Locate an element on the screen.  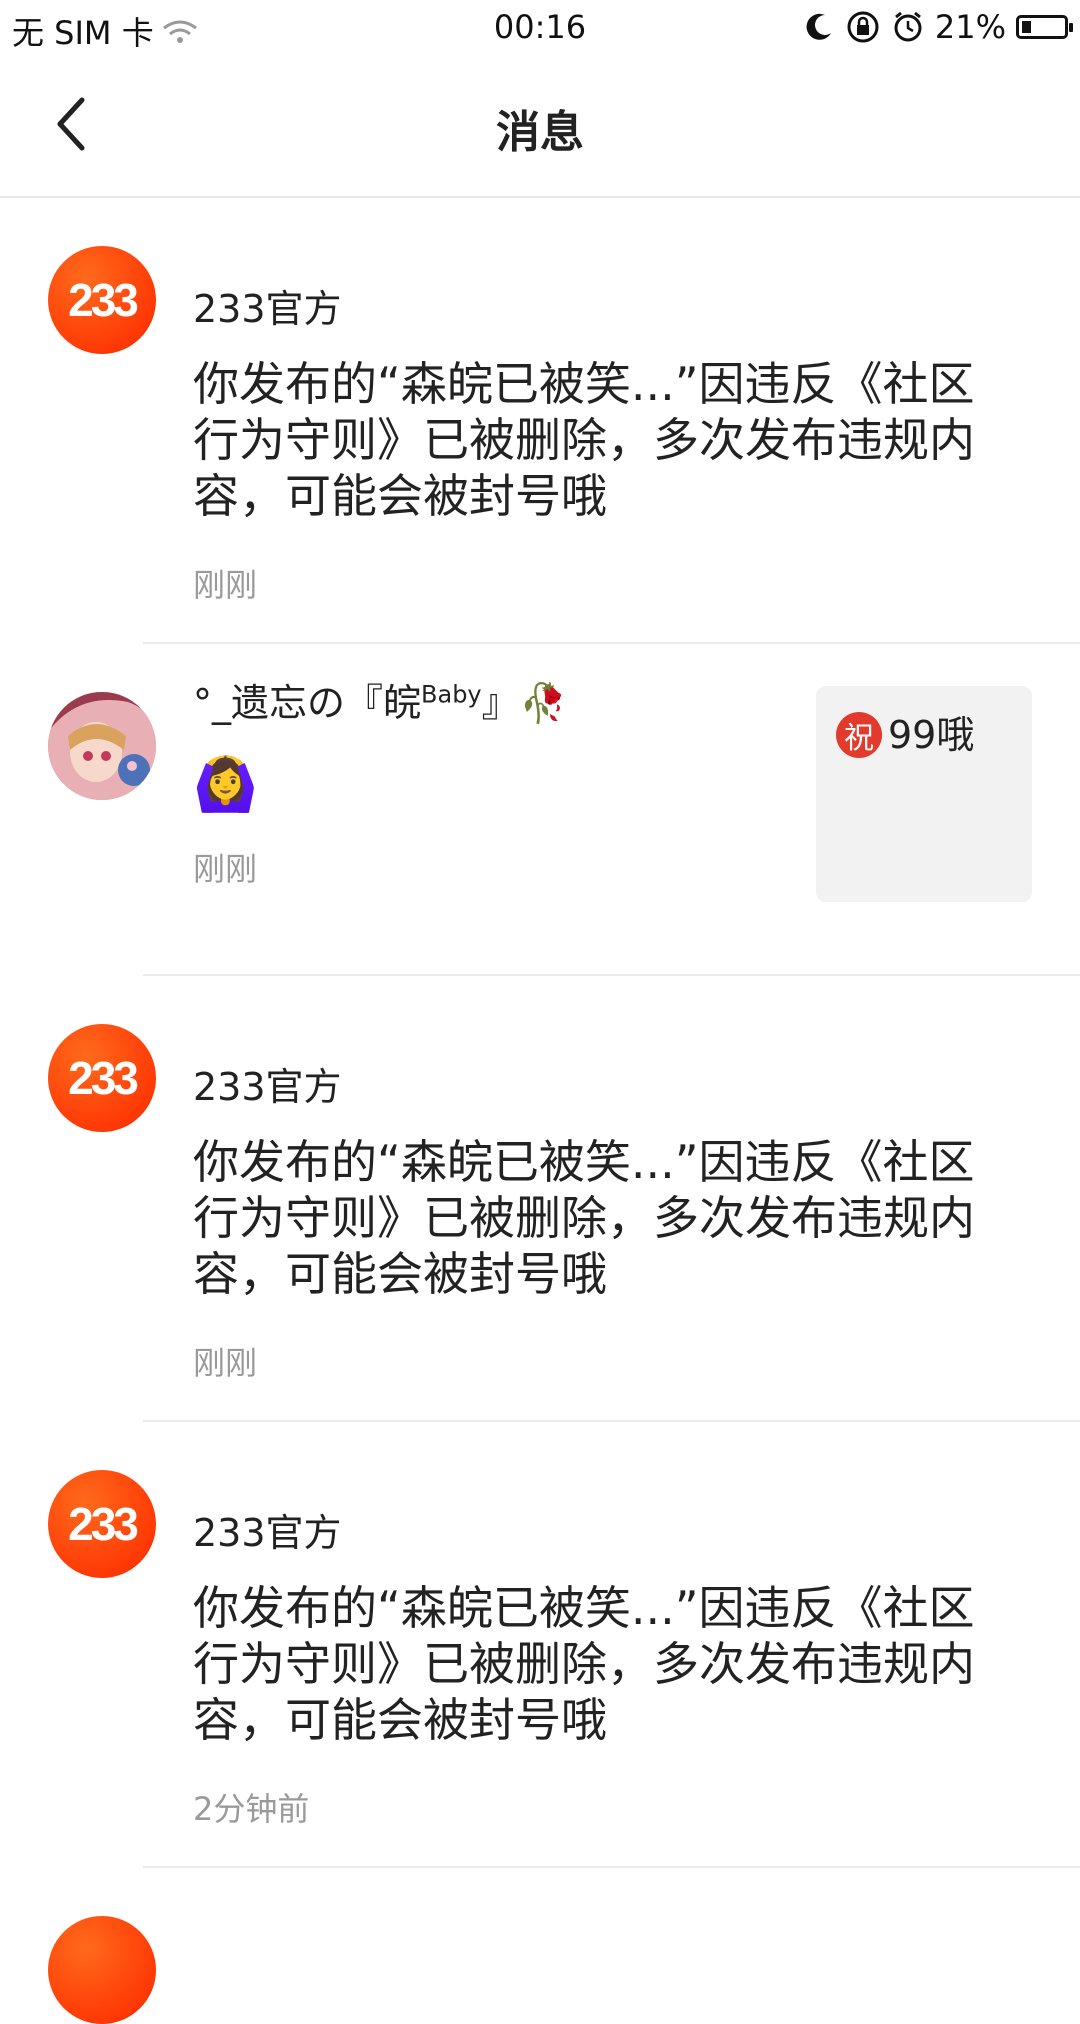
user-avatar-image is located at coordinates (102, 746).